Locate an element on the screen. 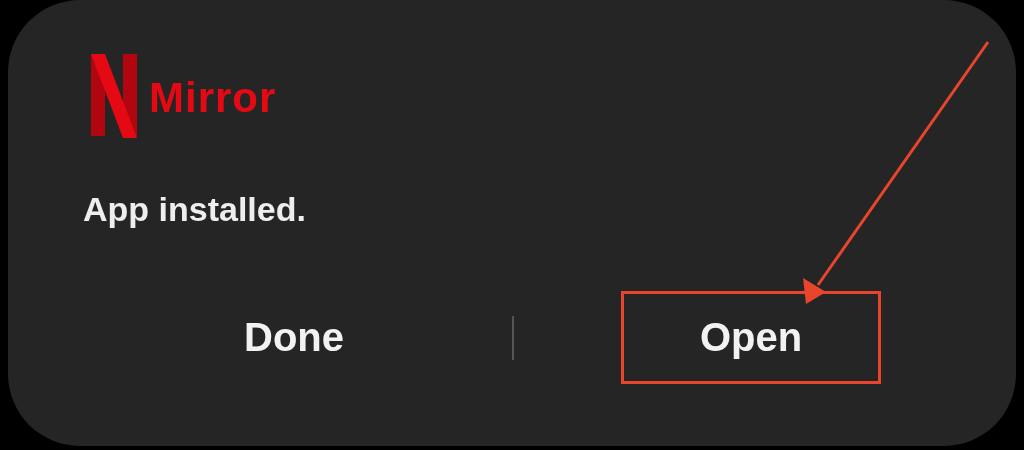  message: App installed. is located at coordinates (195, 209).